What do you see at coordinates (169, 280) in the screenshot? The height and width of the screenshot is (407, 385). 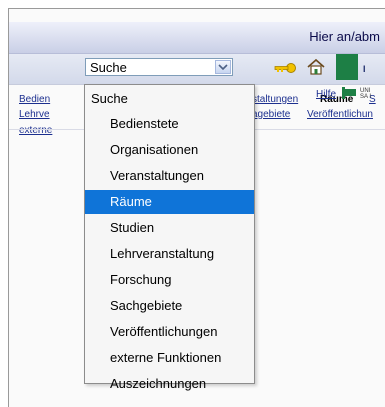 I see `option-forschung: Forschung` at bounding box center [169, 280].